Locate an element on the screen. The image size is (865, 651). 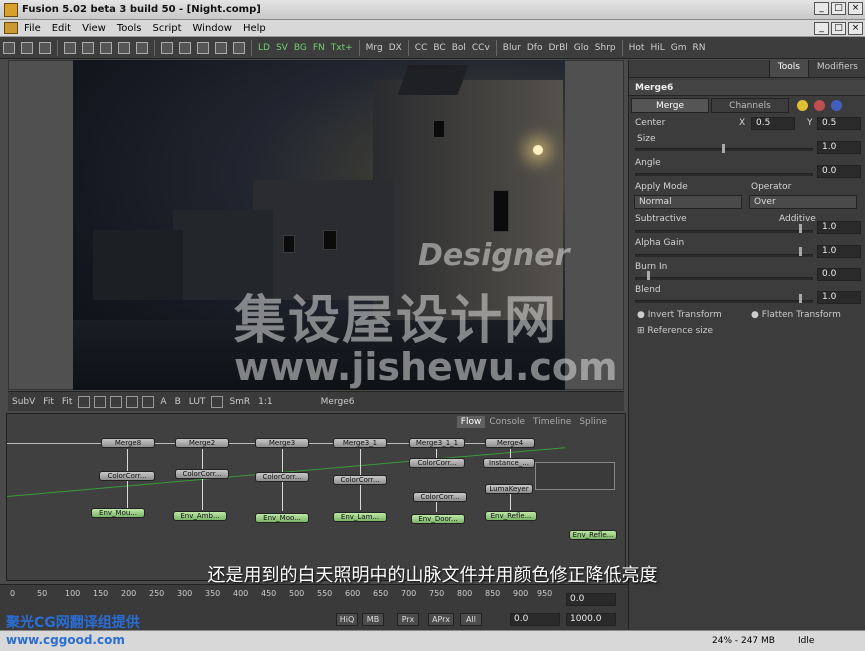
flow-navigator is located at coordinates (575, 476).